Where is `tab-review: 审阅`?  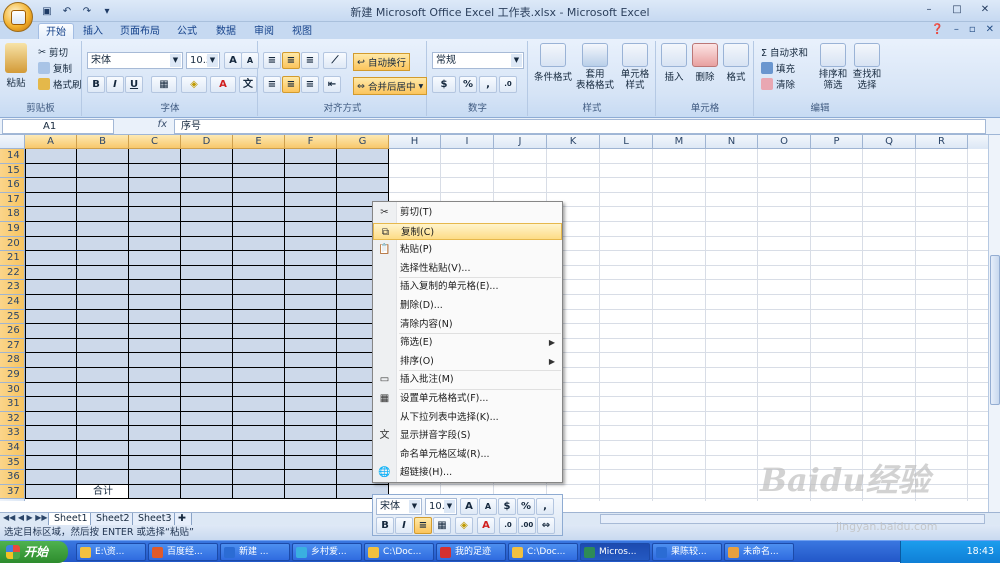 tab-review: 审阅 is located at coordinates (264, 31).